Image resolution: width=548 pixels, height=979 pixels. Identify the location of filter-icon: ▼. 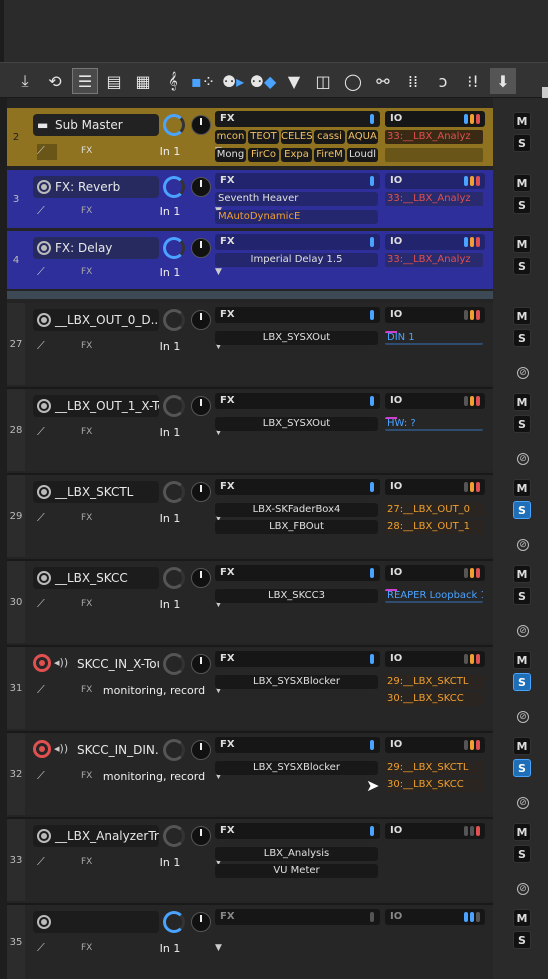
(294, 81).